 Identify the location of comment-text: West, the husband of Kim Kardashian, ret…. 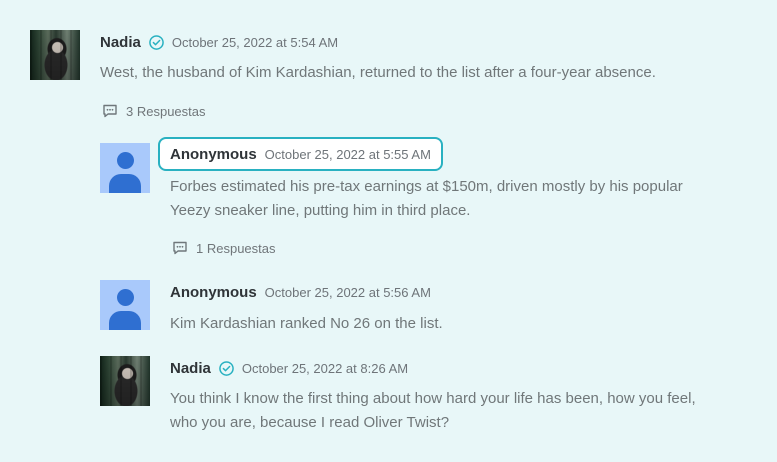
(378, 72).